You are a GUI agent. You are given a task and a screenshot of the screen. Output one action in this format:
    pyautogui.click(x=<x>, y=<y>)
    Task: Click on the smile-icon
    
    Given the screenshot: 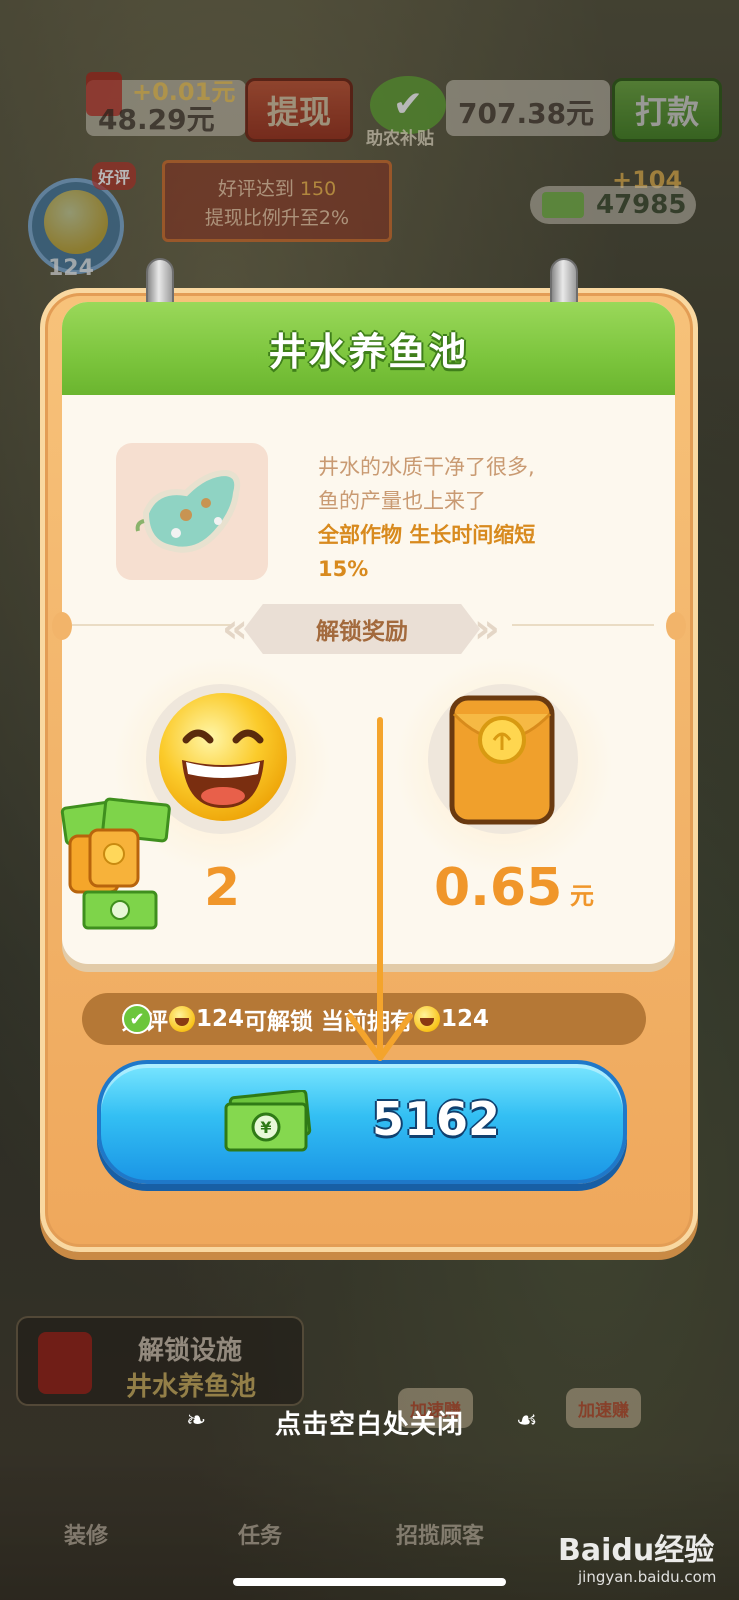 What is the action you would take?
    pyautogui.click(x=182, y=1019)
    